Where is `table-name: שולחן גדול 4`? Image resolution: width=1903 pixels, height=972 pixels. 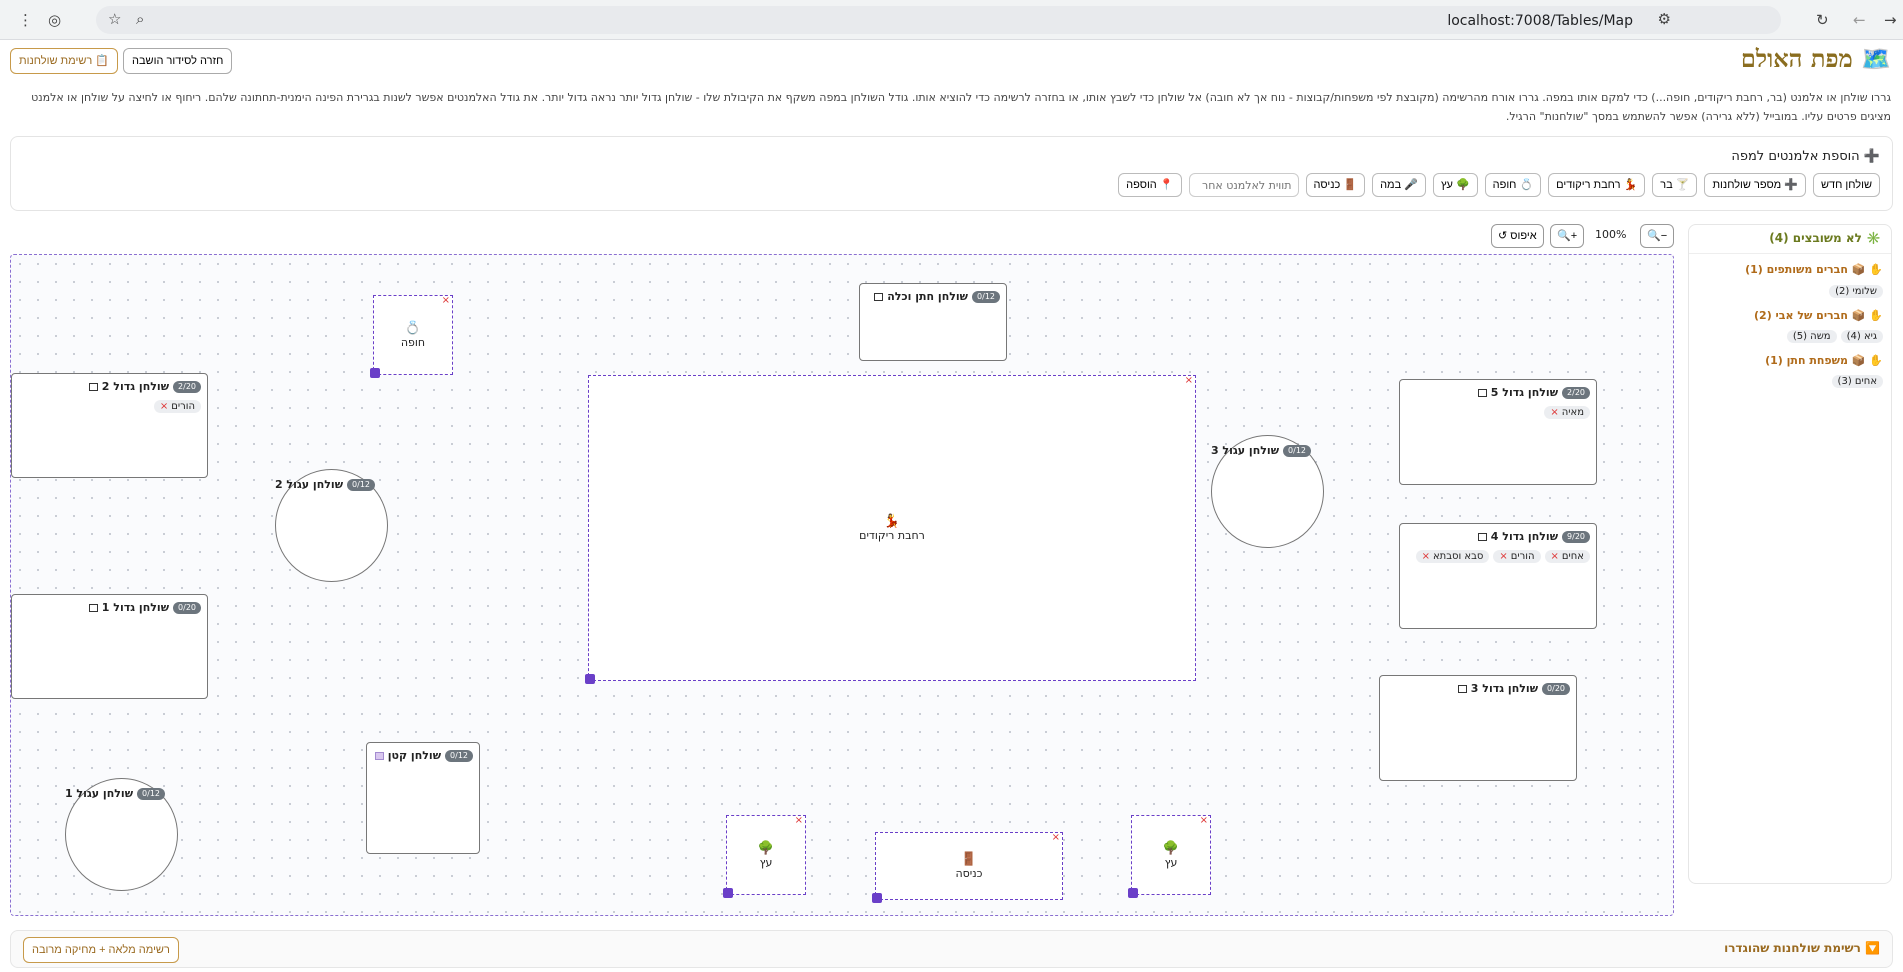
table-name: שולחן גדול 4 is located at coordinates (1524, 536).